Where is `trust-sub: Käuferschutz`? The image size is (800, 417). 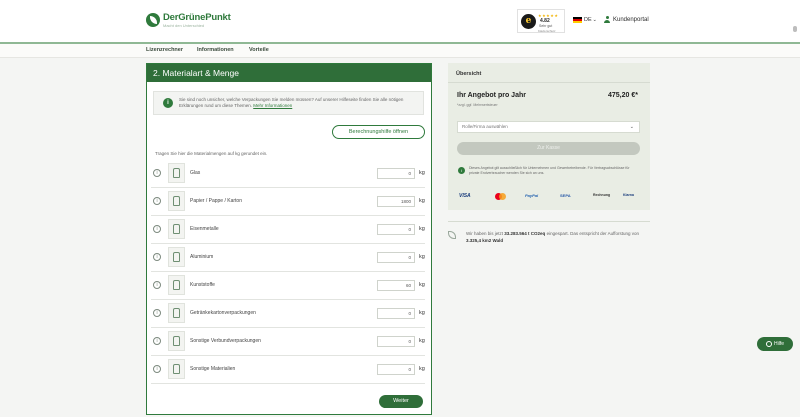 trust-sub: Käuferschutz is located at coordinates (547, 31).